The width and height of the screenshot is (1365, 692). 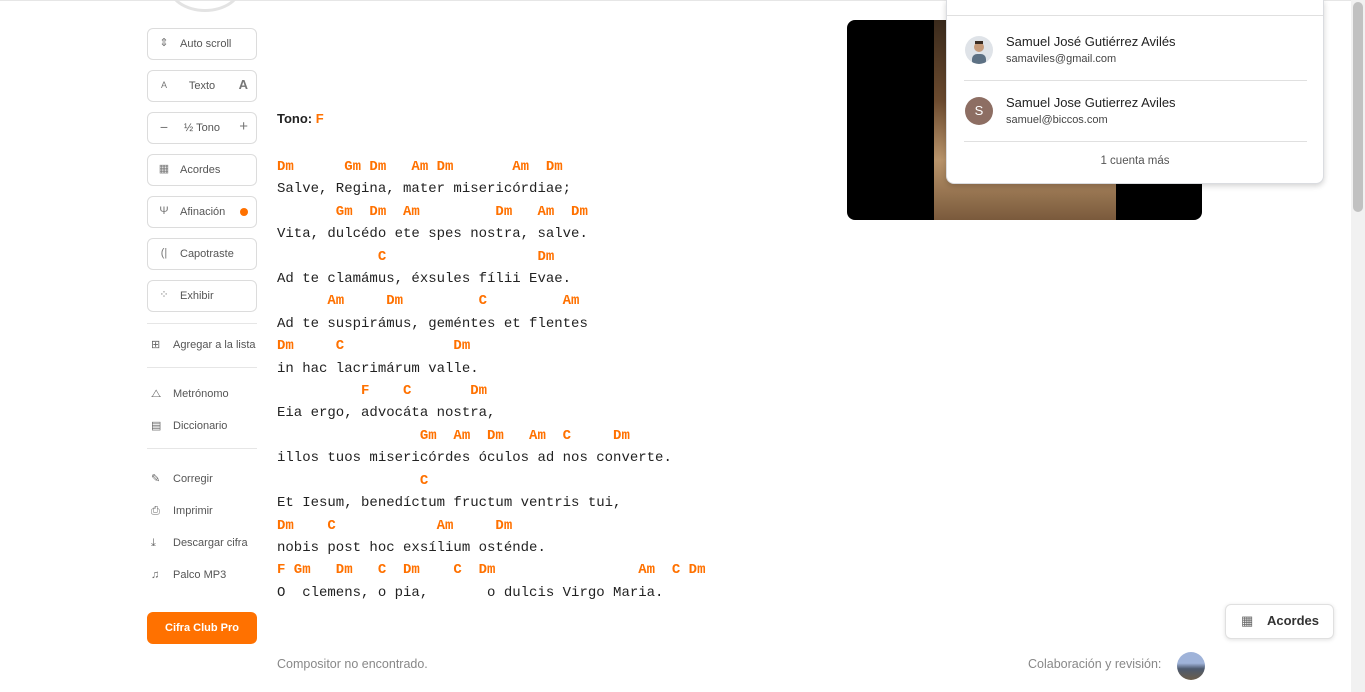 I want to click on cifra-club-pro-button: Cifra Club Pro, so click(x=202, y=628).